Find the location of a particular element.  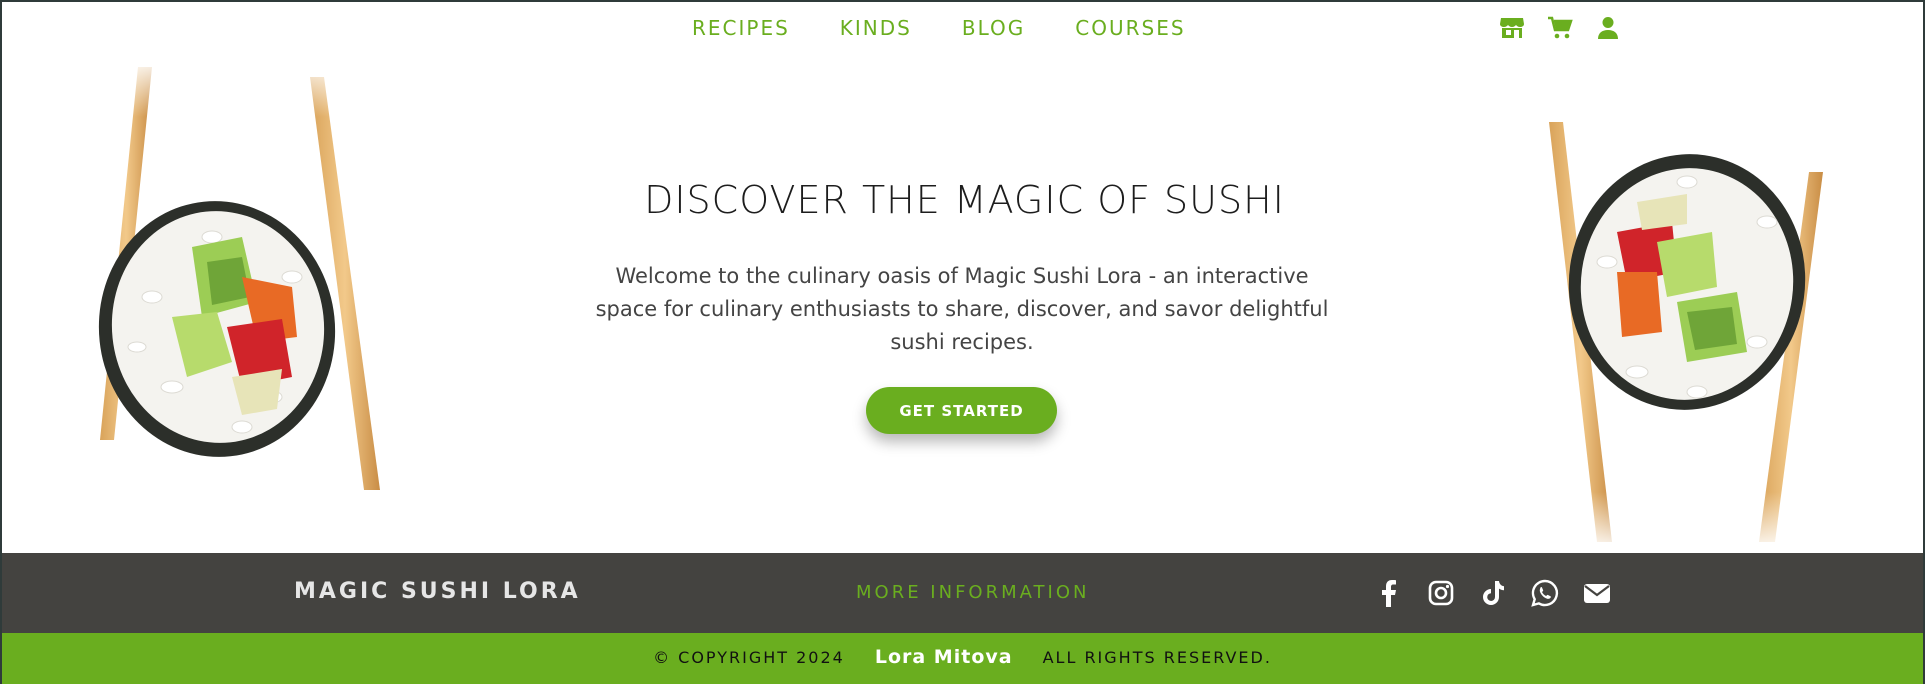

top-nav: RECIPES KINDS BLOG COURSES is located at coordinates (962, 29).